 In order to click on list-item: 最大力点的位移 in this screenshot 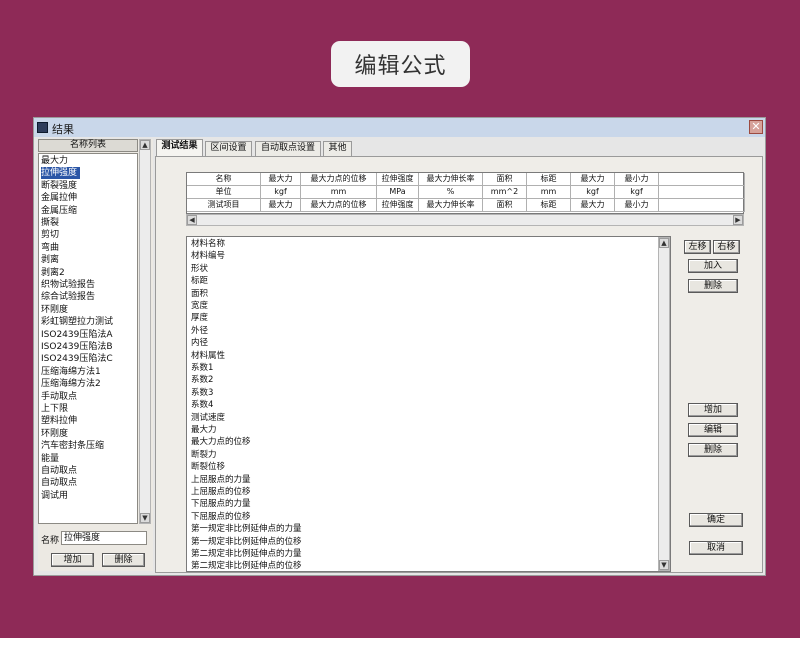, I will do `click(221, 442)`.